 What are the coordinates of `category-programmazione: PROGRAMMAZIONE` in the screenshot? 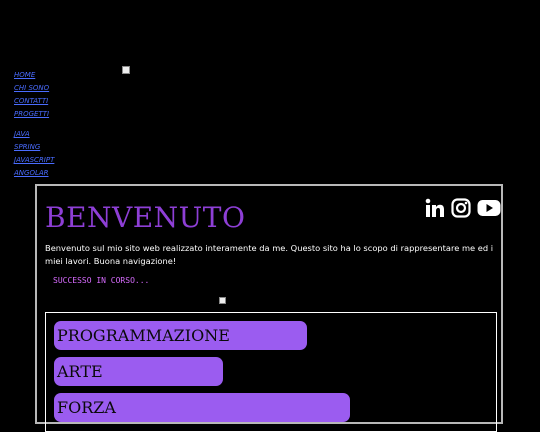 It's located at (180, 335).